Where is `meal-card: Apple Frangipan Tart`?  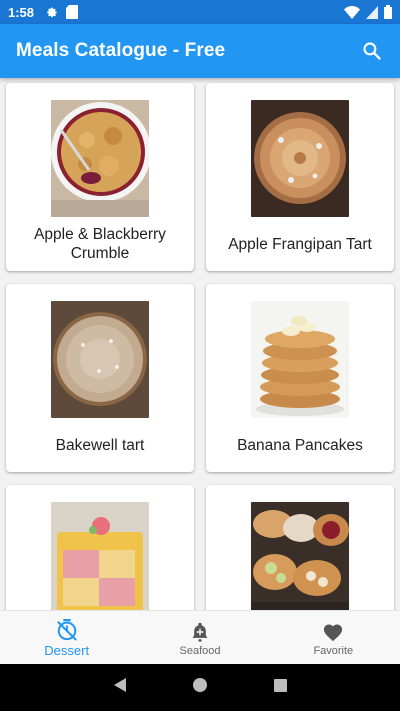 meal-card: Apple Frangipan Tart is located at coordinates (300, 177).